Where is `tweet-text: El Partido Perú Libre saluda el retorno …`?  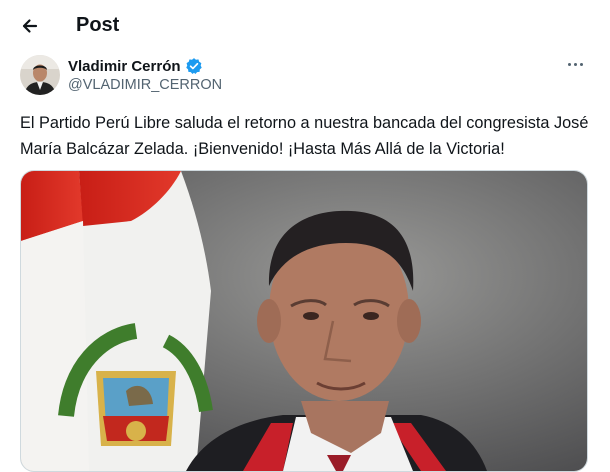 tweet-text: El Partido Perú Libre saluda el retorno … is located at coordinates (304, 136).